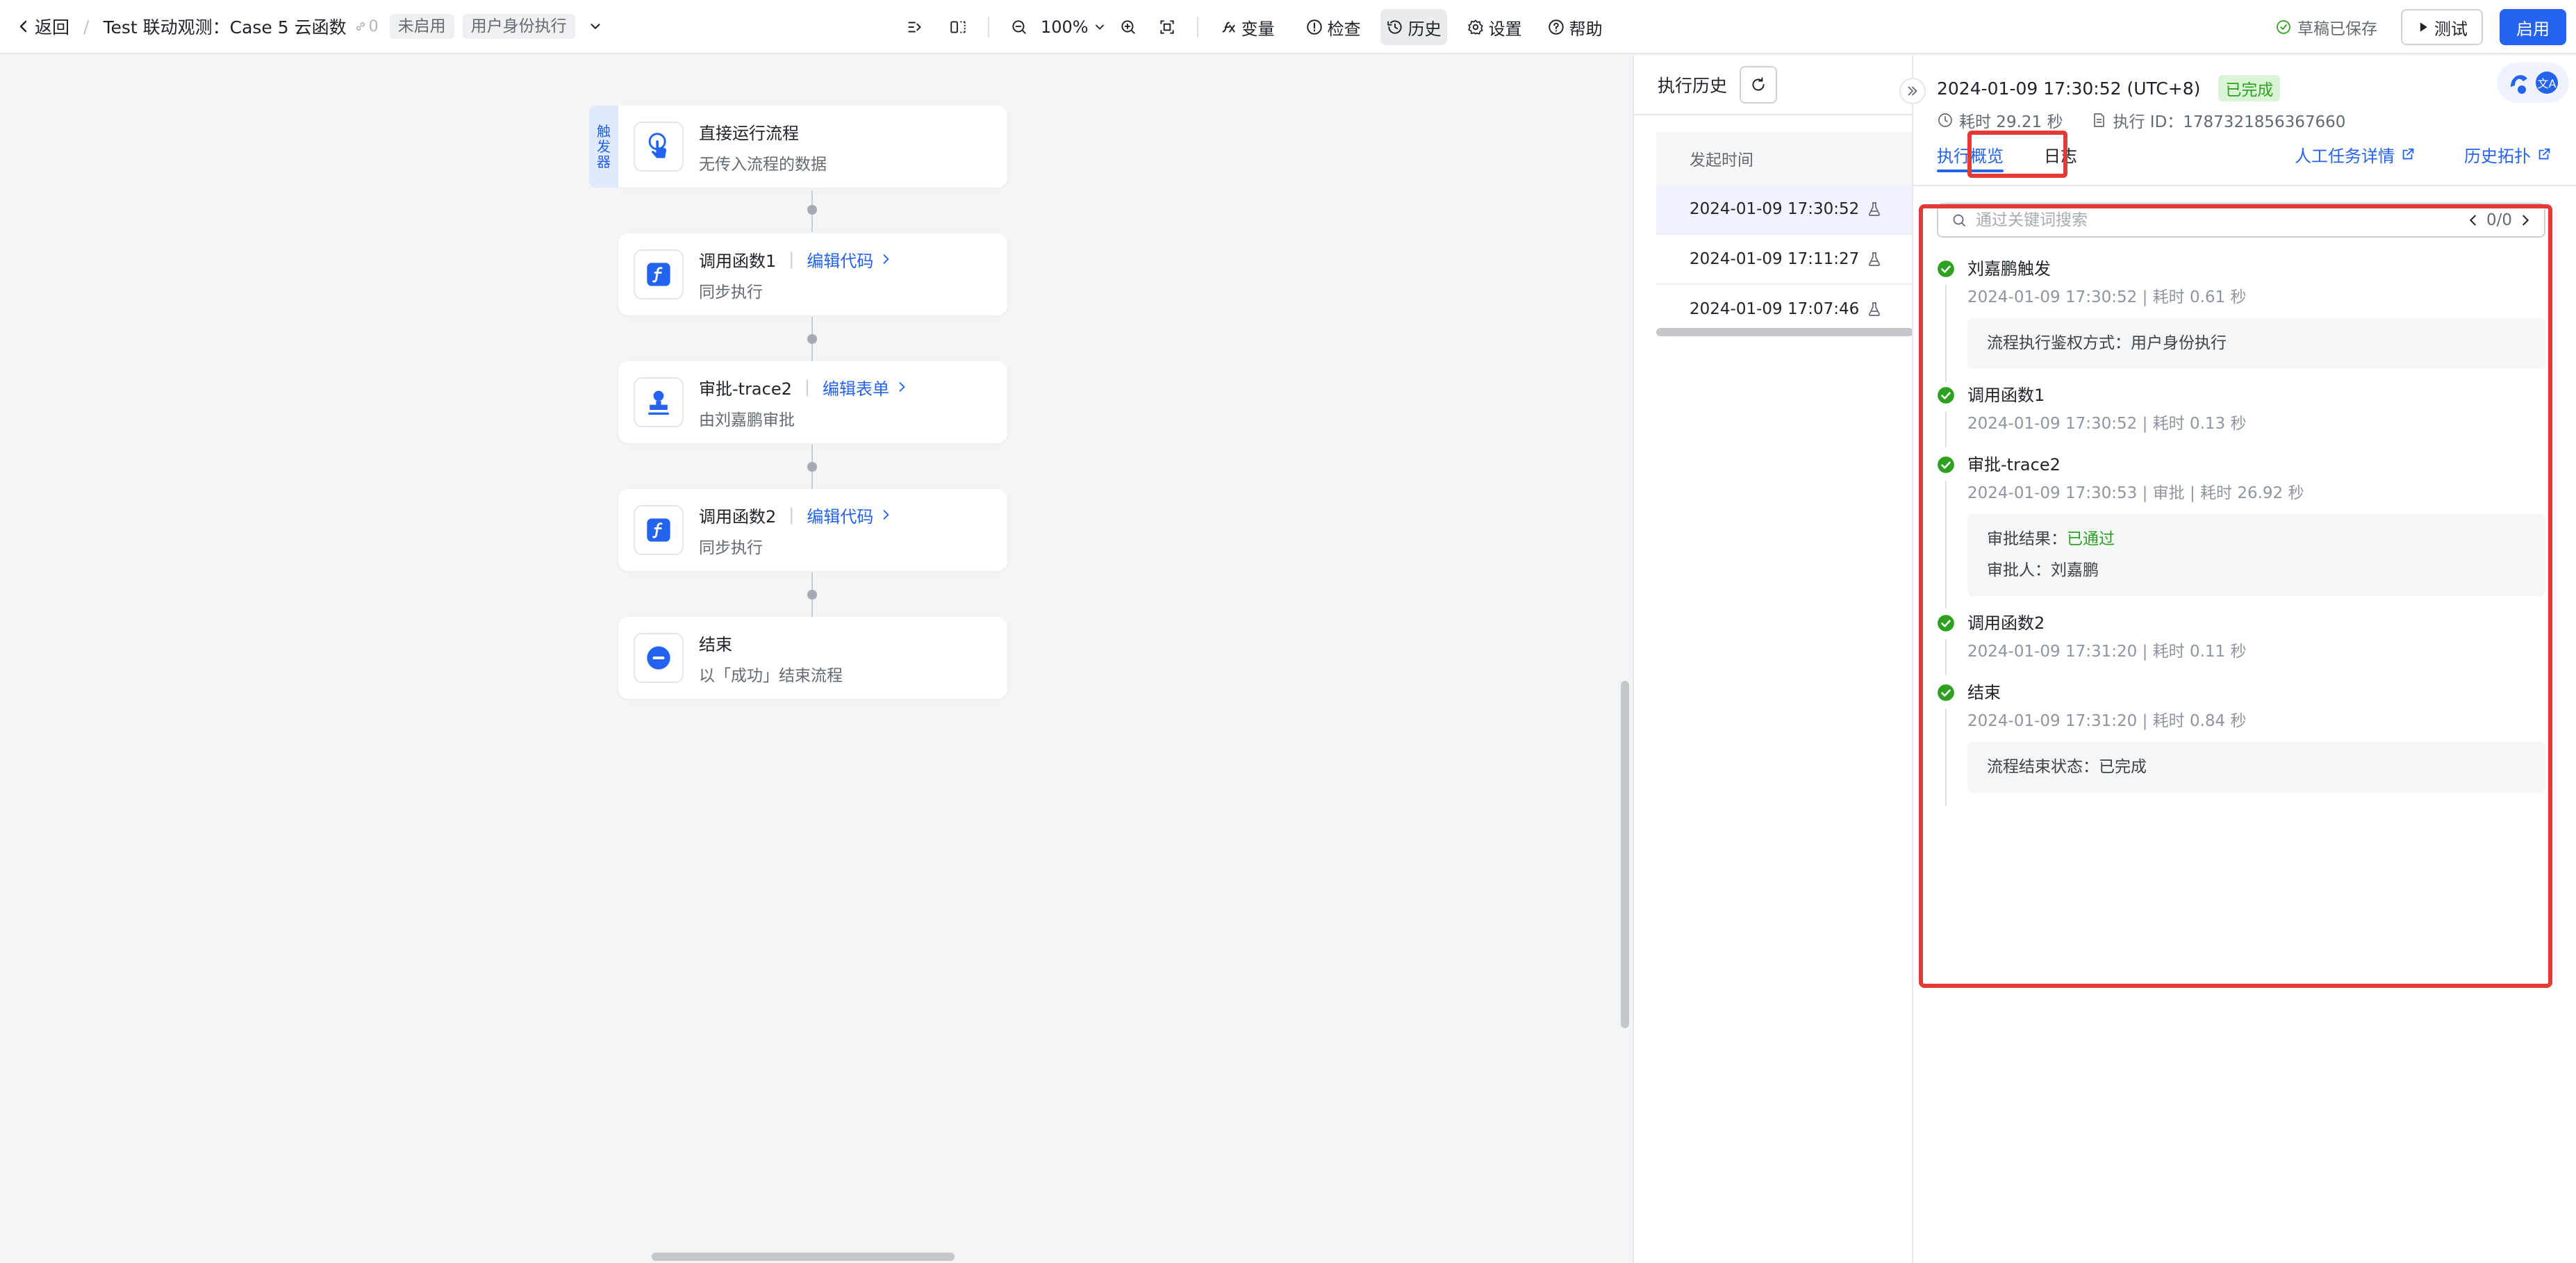  I want to click on refresh-button, so click(1759, 85).